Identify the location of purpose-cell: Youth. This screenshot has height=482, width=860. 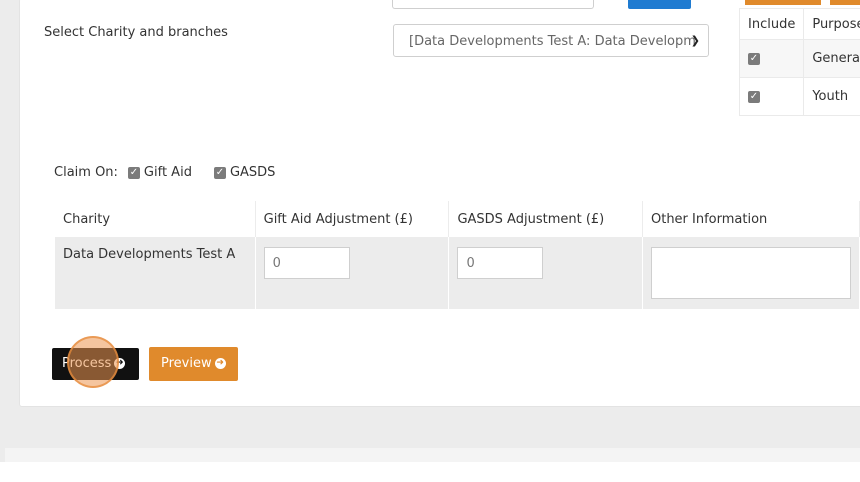
(831, 96).